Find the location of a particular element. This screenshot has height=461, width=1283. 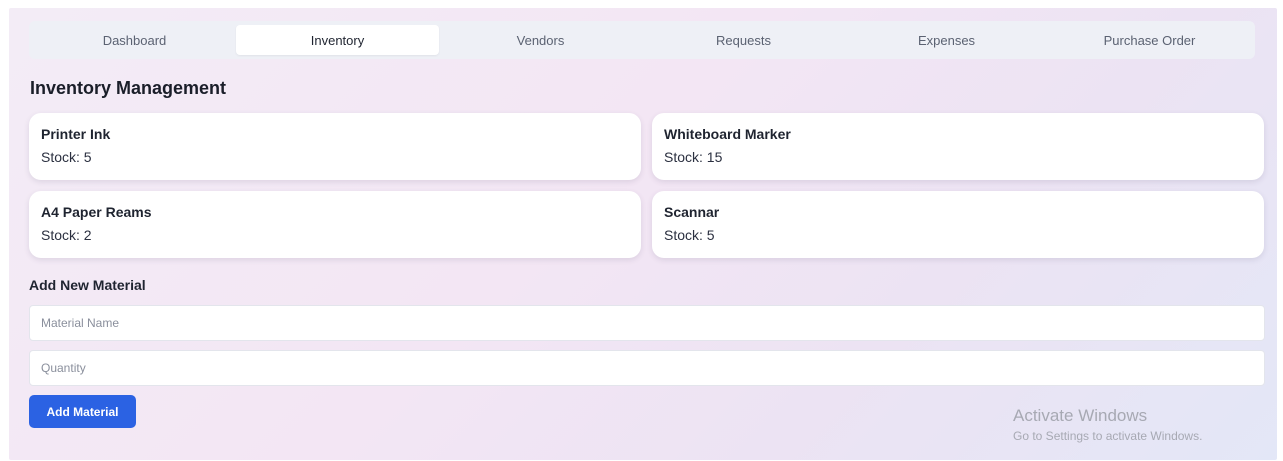

item-name: Printer Ink is located at coordinates (76, 134).